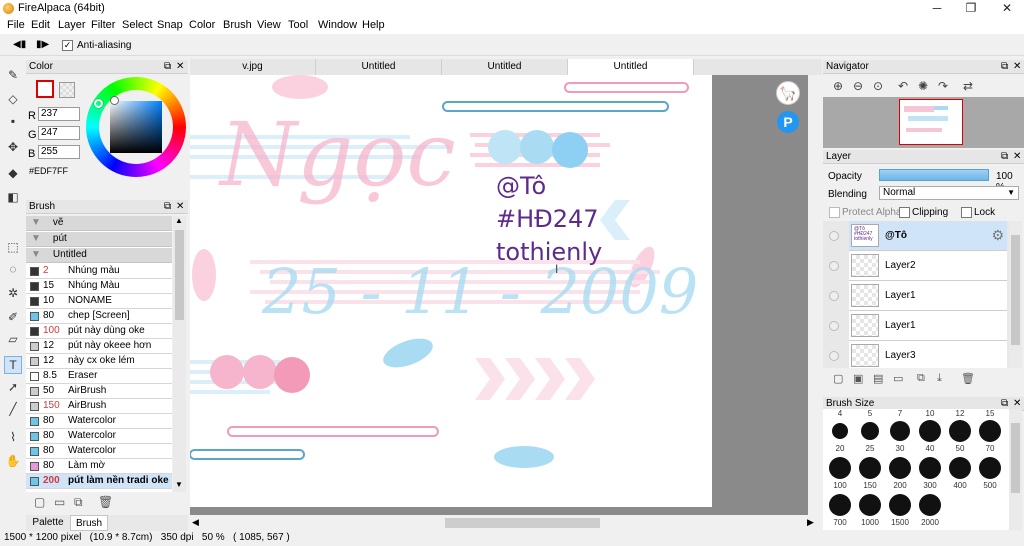  What do you see at coordinates (878, 378) in the screenshot?
I see `new-1bit-layer-icon: ▤` at bounding box center [878, 378].